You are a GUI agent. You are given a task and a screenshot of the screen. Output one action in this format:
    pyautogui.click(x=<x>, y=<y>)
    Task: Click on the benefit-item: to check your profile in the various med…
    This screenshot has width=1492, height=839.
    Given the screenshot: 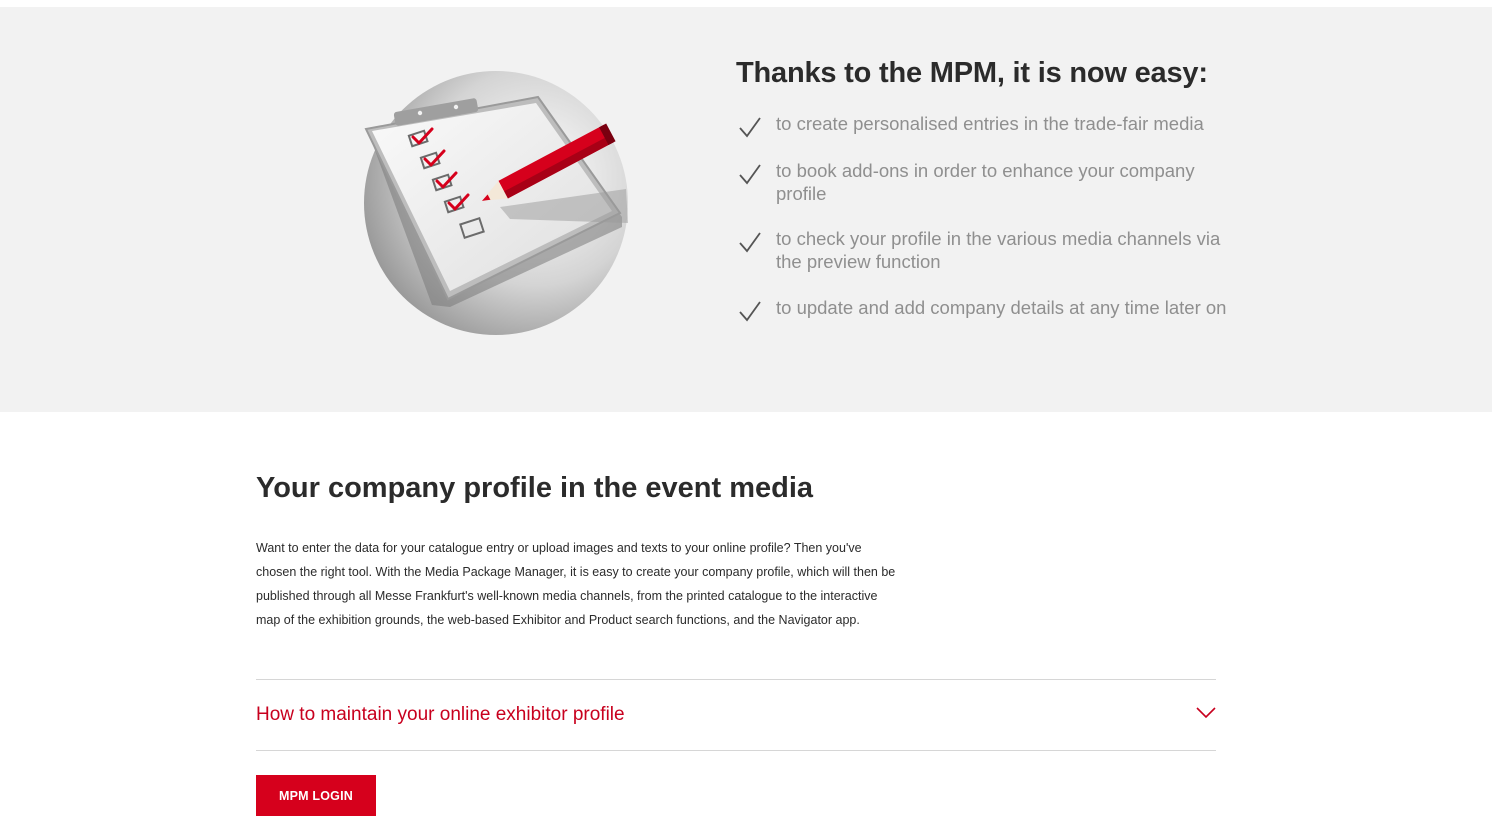 What is the action you would take?
    pyautogui.click(x=986, y=262)
    